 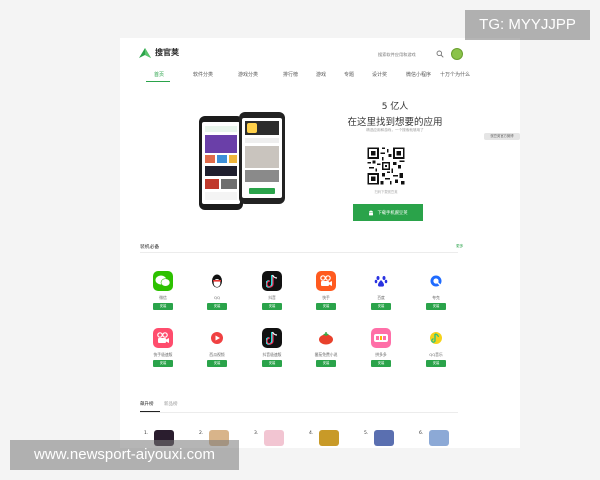 I want to click on fanqie-icon, so click(x=326, y=338).